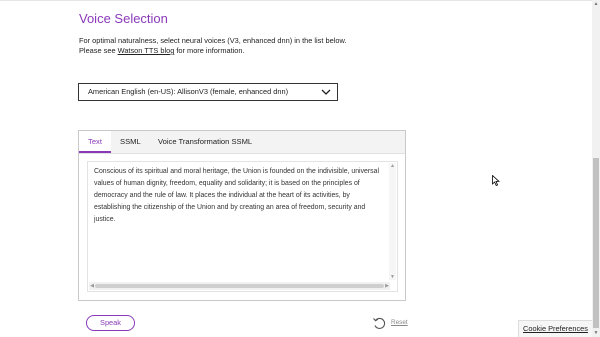  I want to click on reset-label: Reset, so click(399, 322).